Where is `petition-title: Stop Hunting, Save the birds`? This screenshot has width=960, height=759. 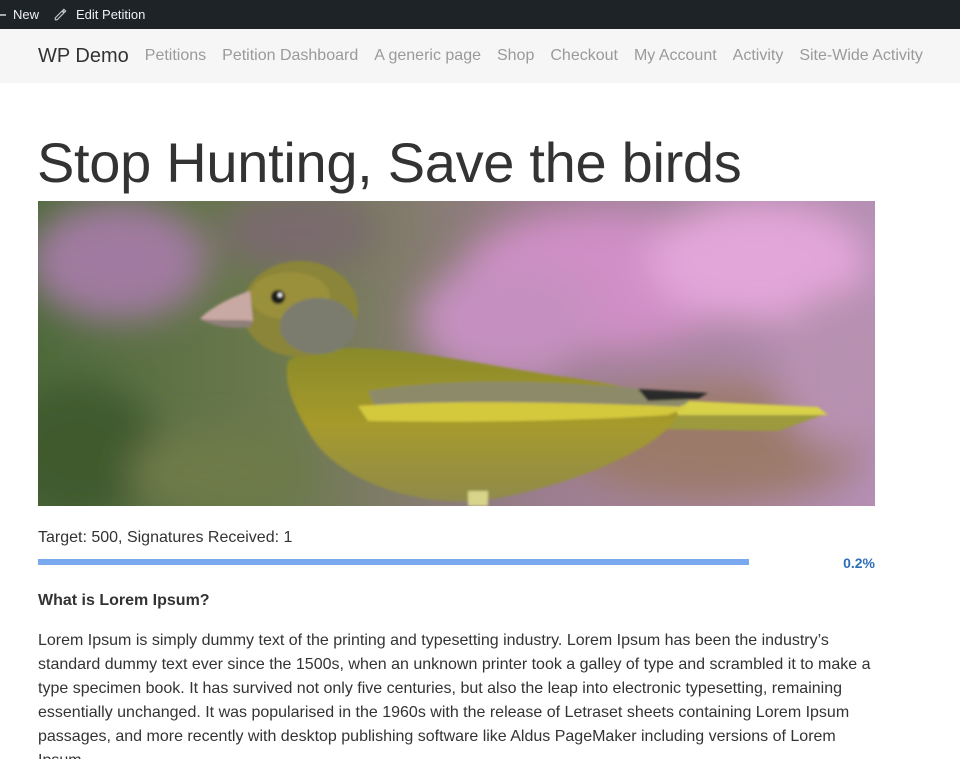 petition-title: Stop Hunting, Save the birds is located at coordinates (389, 162).